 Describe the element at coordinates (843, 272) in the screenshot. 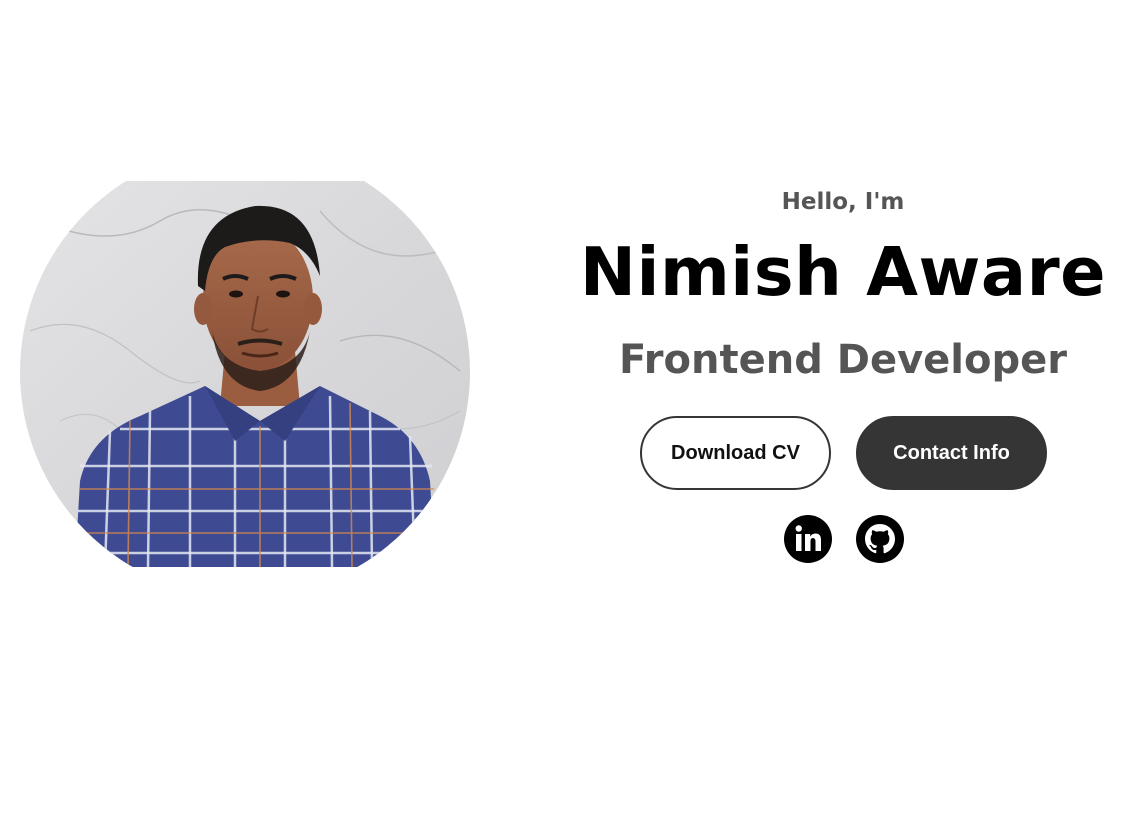

I see `person-name: Nimish Aware` at that location.